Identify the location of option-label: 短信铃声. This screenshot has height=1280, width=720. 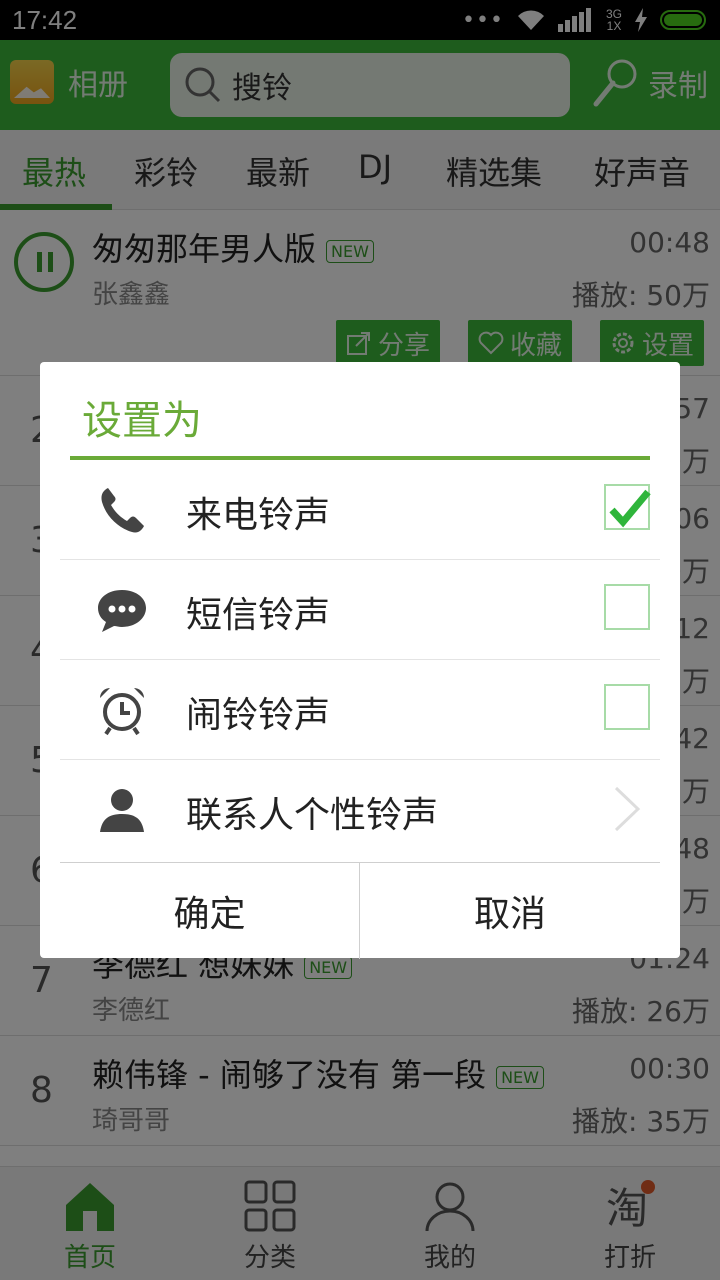
(258, 615).